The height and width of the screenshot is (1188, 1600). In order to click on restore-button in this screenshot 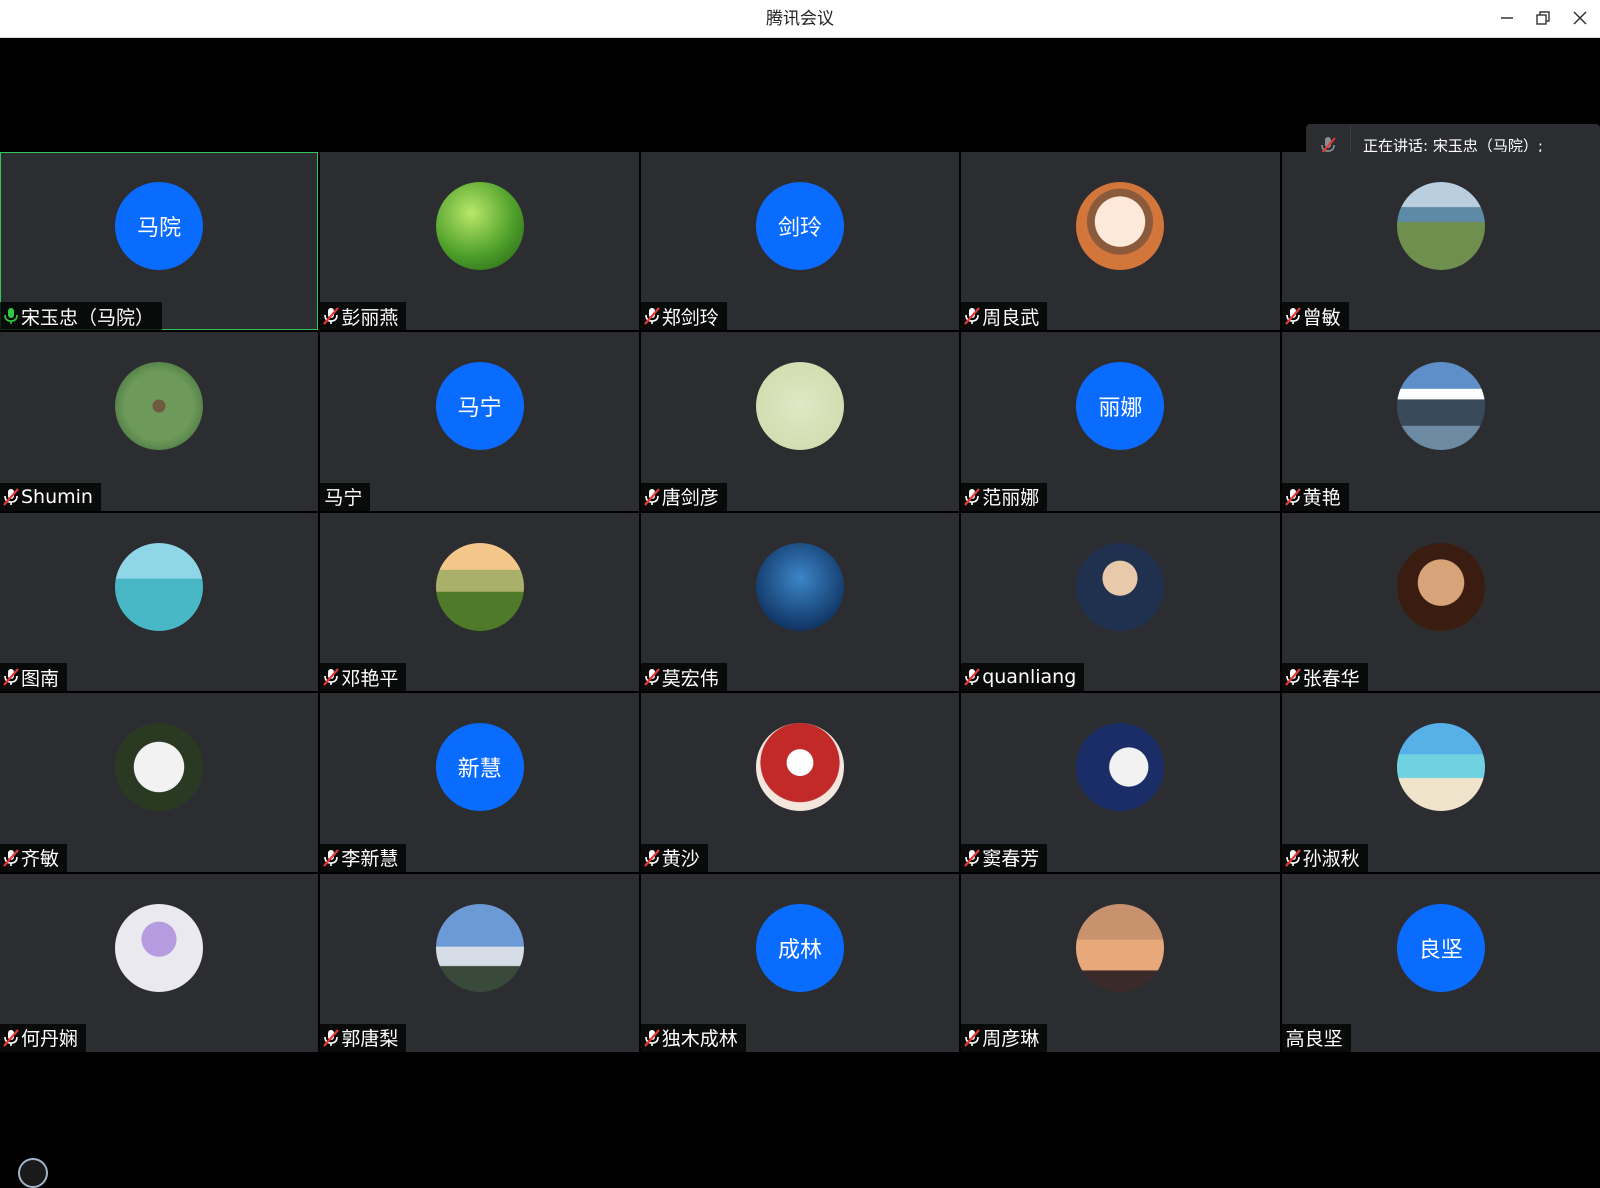, I will do `click(1543, 18)`.